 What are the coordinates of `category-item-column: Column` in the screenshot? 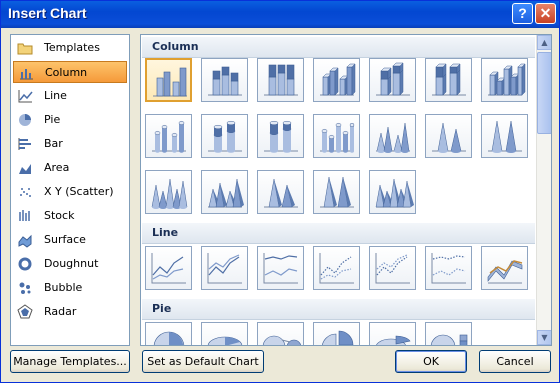 It's located at (70, 72).